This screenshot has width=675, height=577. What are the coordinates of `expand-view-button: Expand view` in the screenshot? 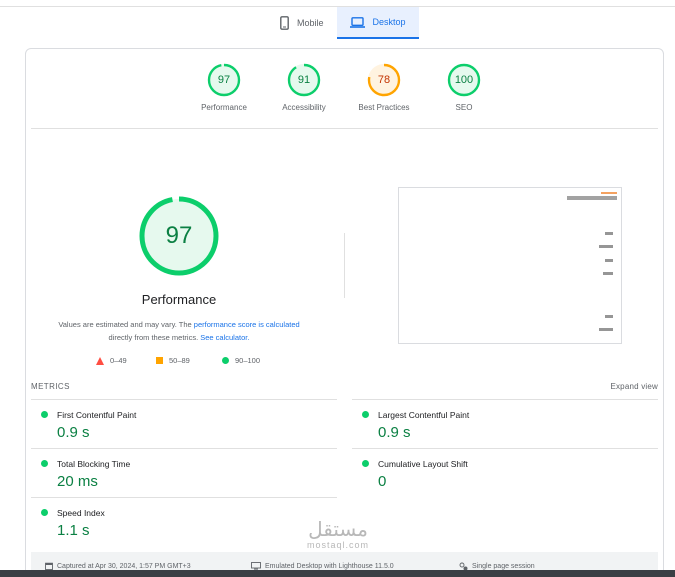 It's located at (634, 386).